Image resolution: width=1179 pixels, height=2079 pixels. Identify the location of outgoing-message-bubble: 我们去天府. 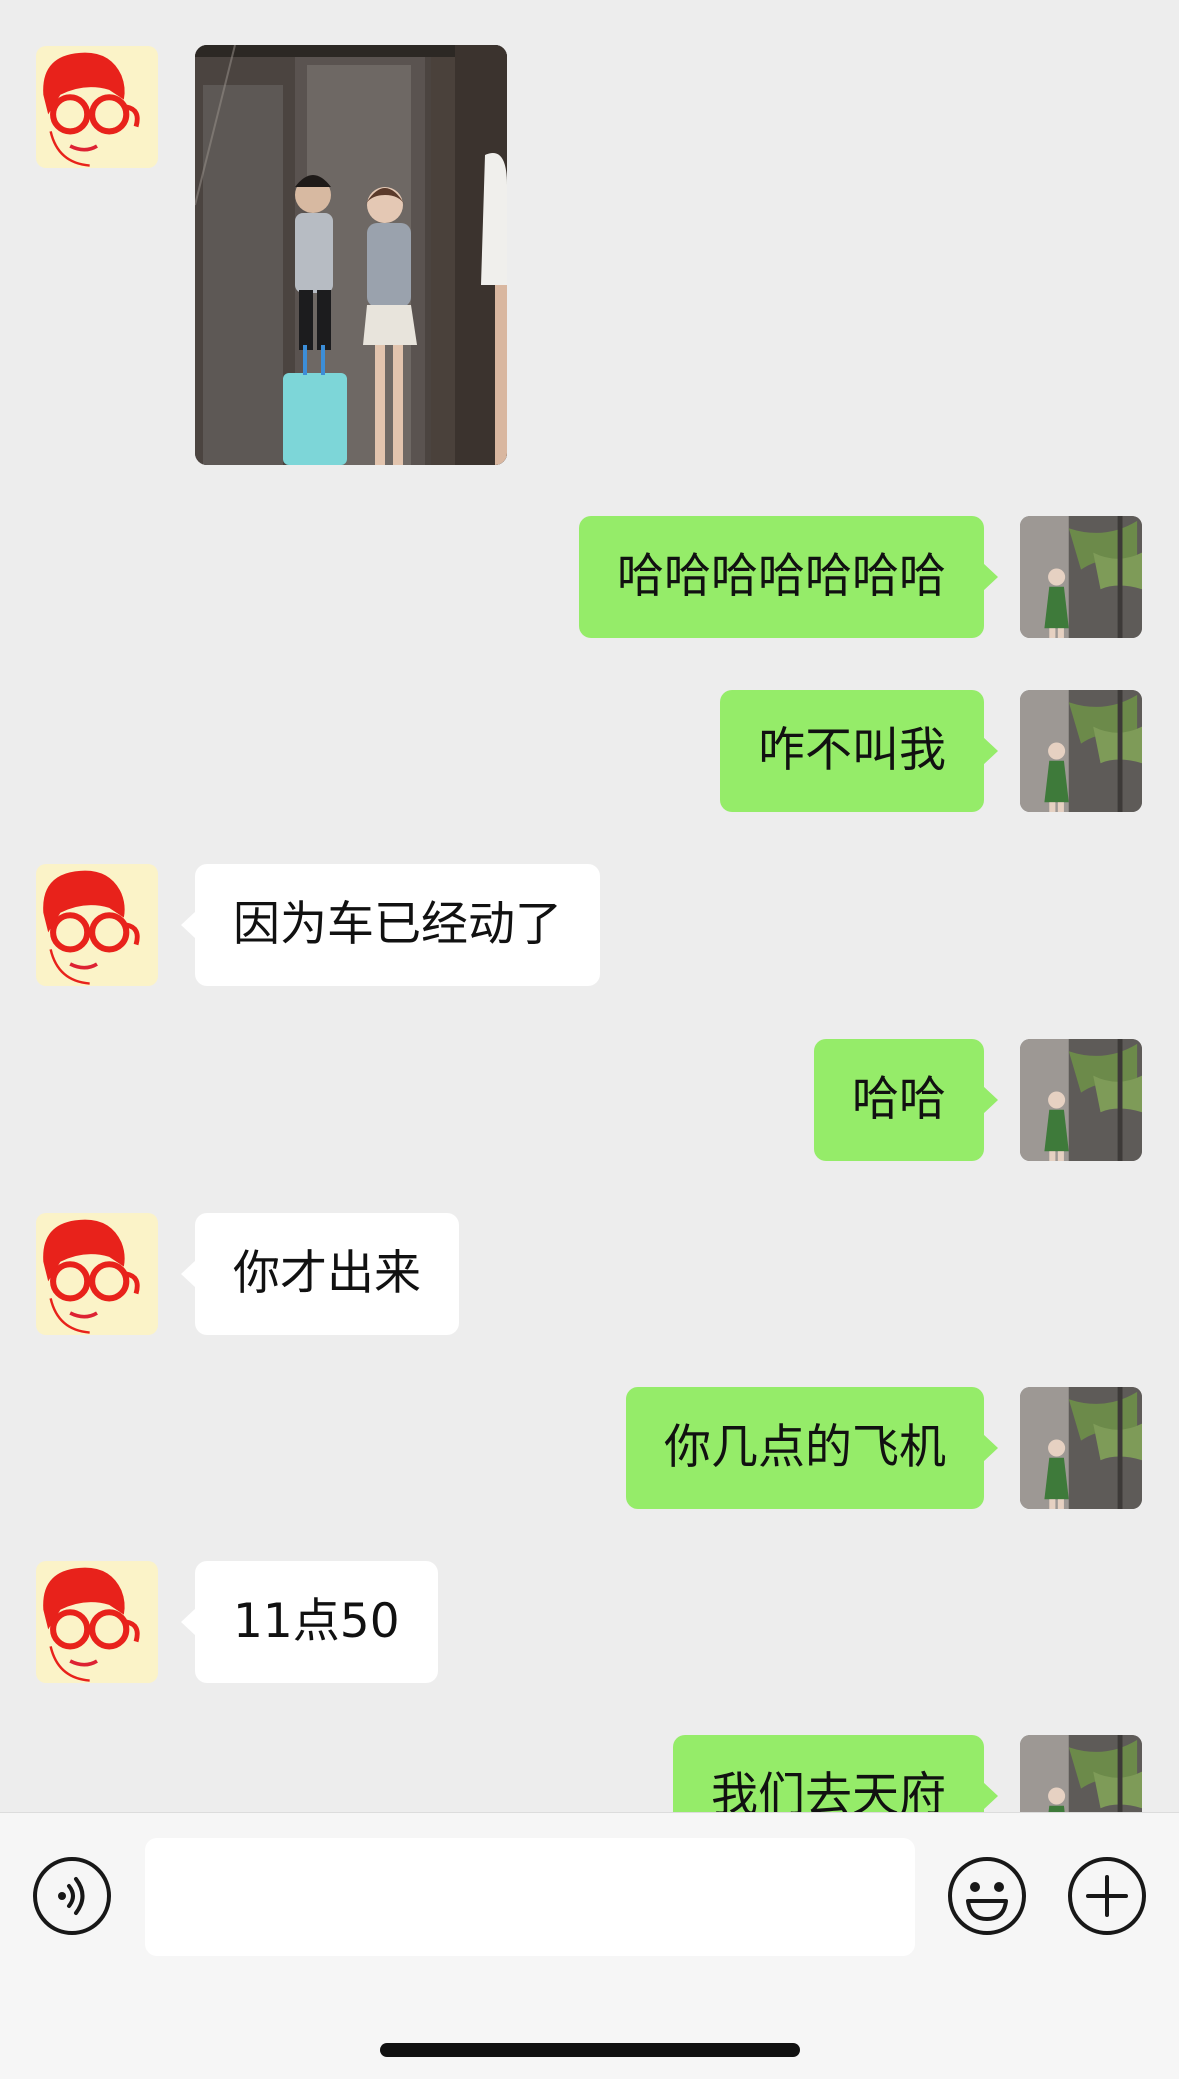
(835, 1773).